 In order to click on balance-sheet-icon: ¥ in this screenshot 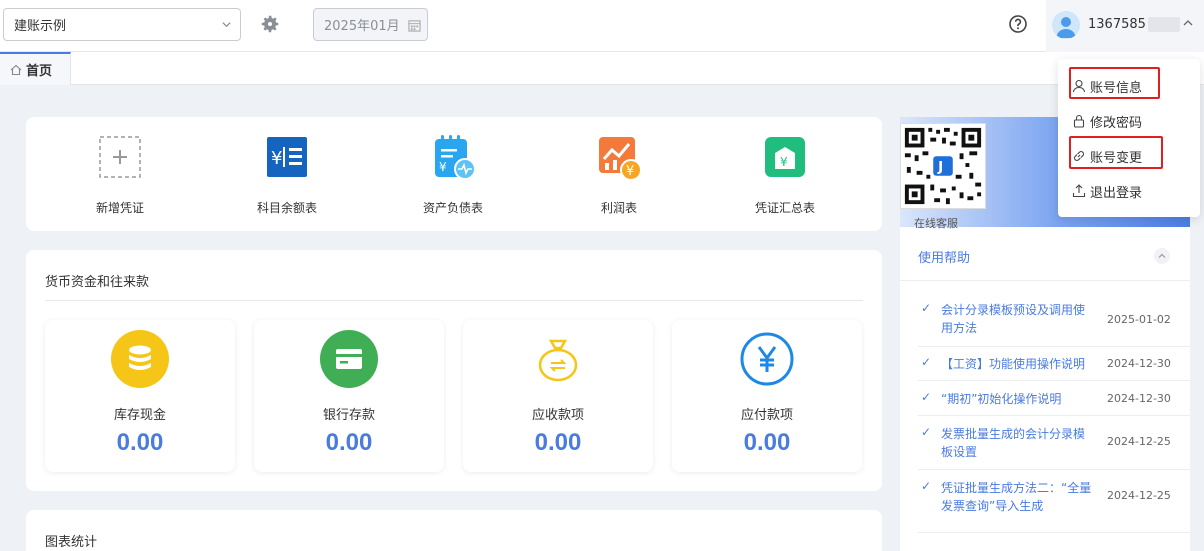, I will do `click(455, 157)`.